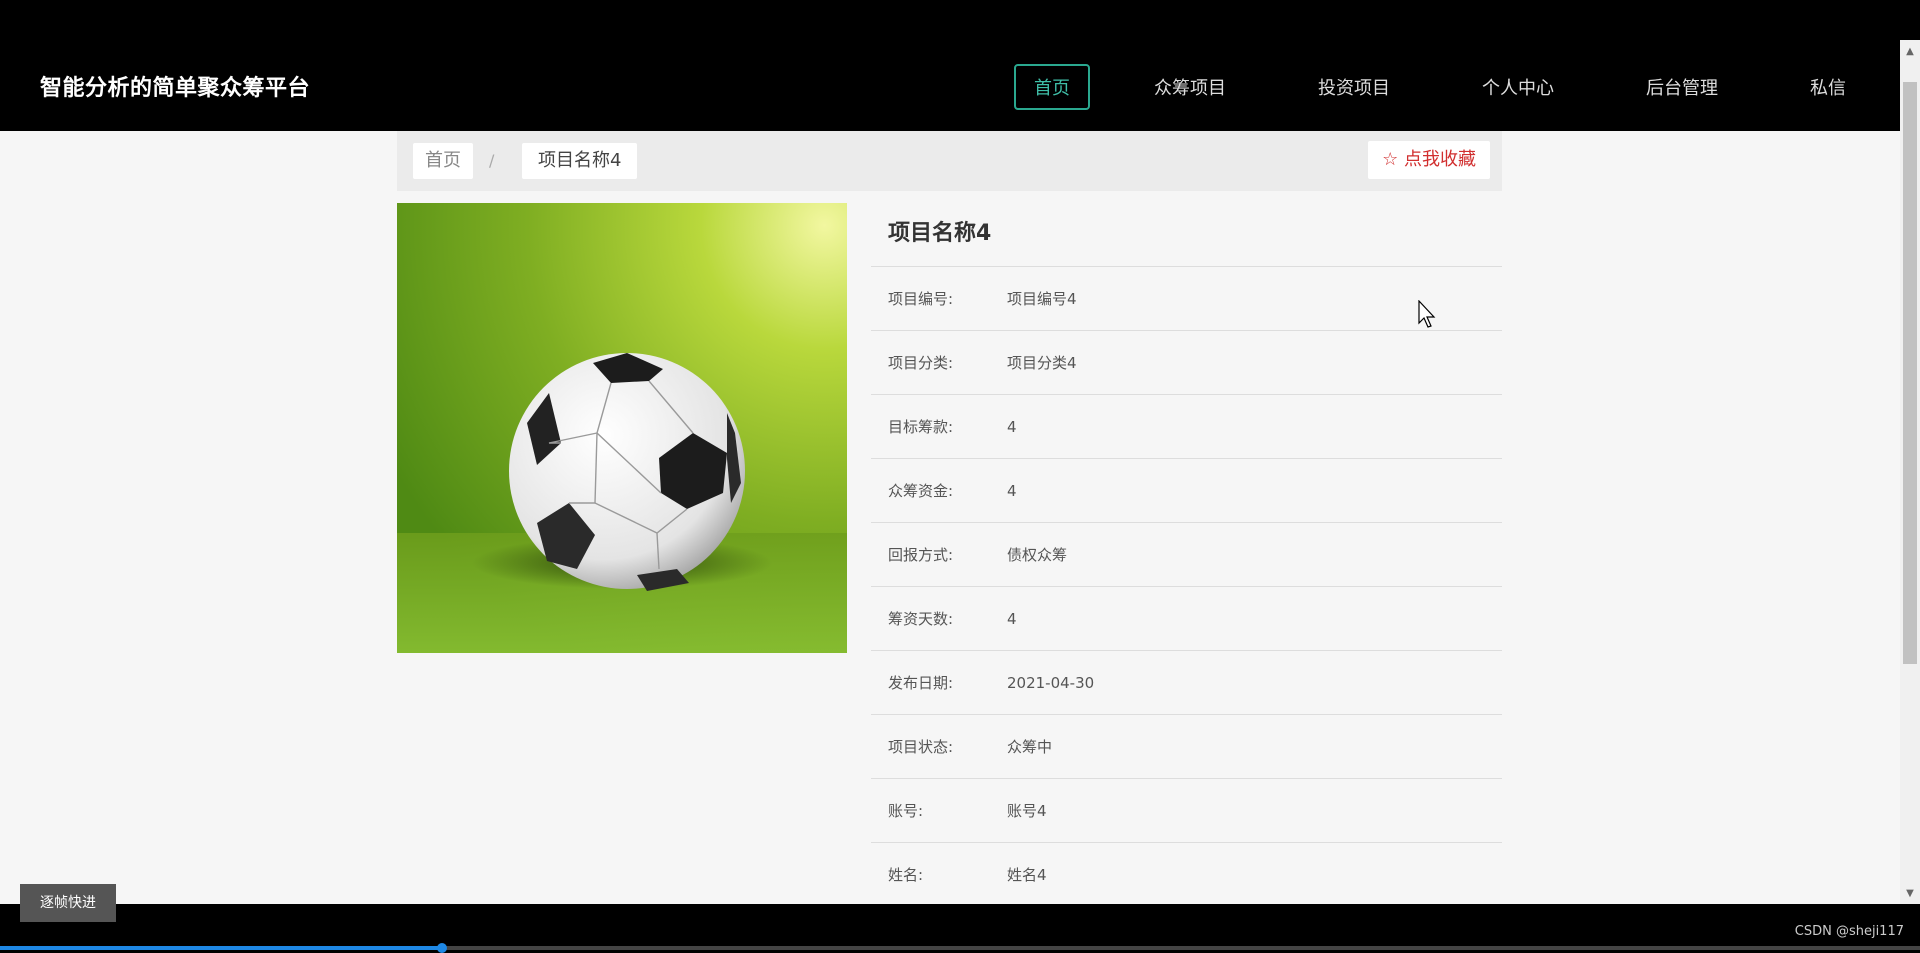 The image size is (1920, 953). I want to click on scrollbar-thumb, so click(1910, 373).